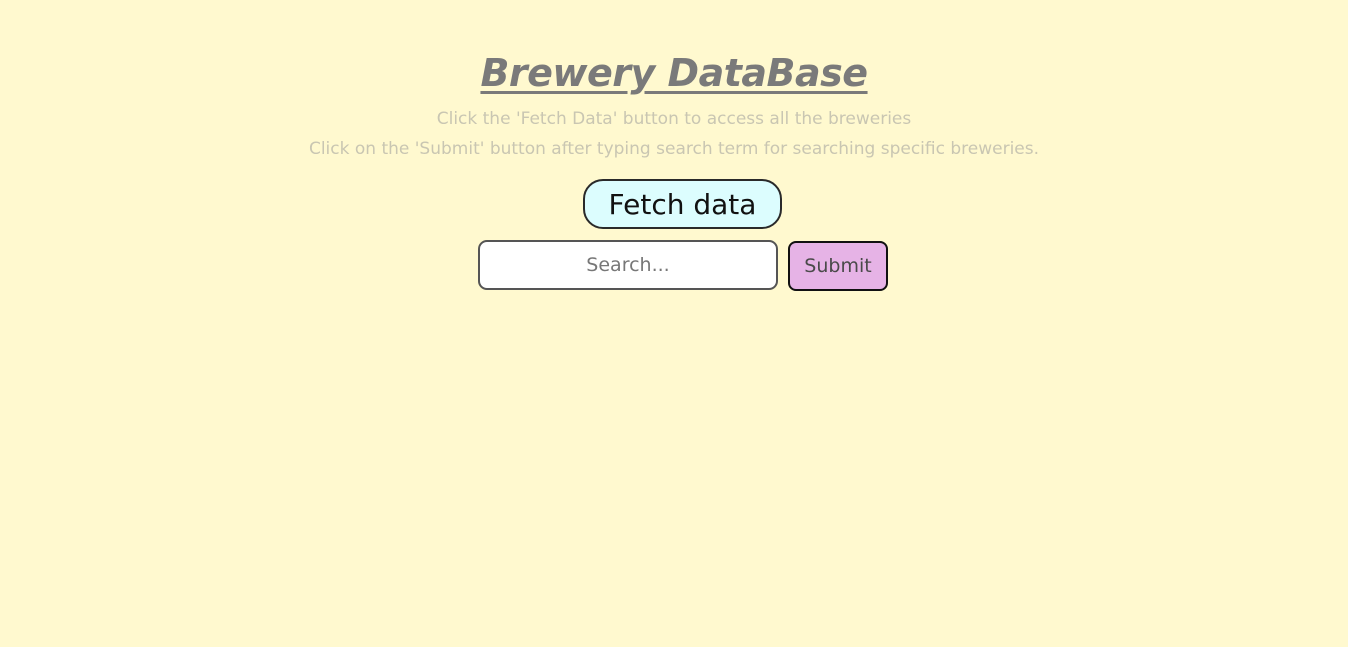 This screenshot has width=1348, height=647. I want to click on page-title: Brewery DataBase, so click(674, 73).